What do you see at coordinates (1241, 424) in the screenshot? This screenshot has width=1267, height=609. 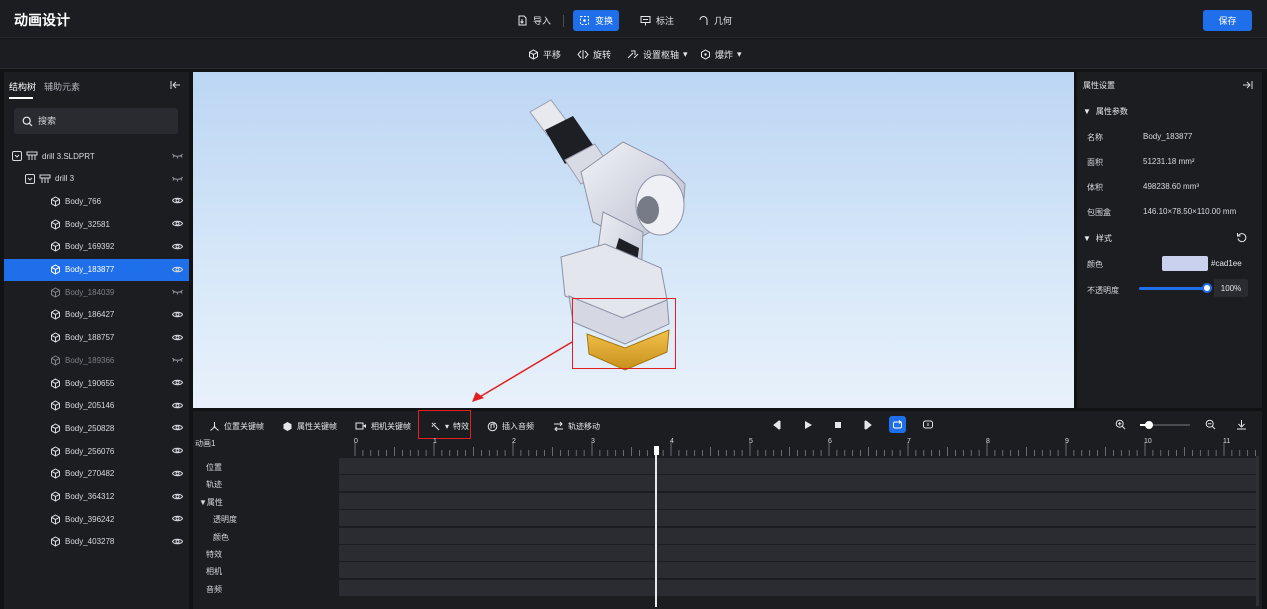 I see `download-icon` at bounding box center [1241, 424].